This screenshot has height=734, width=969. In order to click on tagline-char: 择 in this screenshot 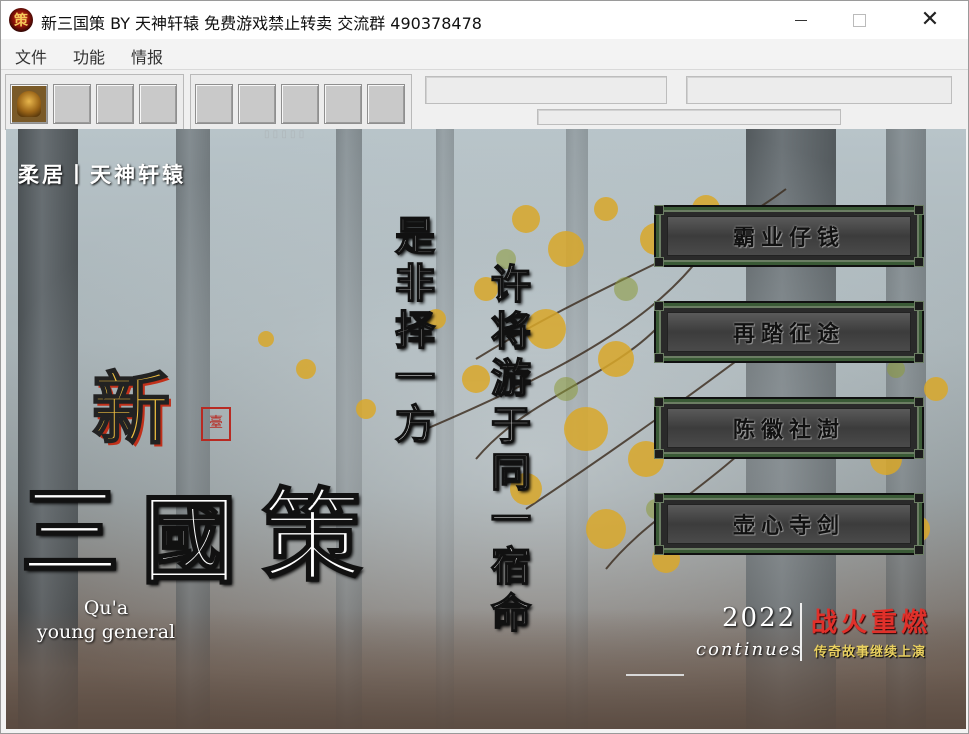, I will do `click(415, 330)`.